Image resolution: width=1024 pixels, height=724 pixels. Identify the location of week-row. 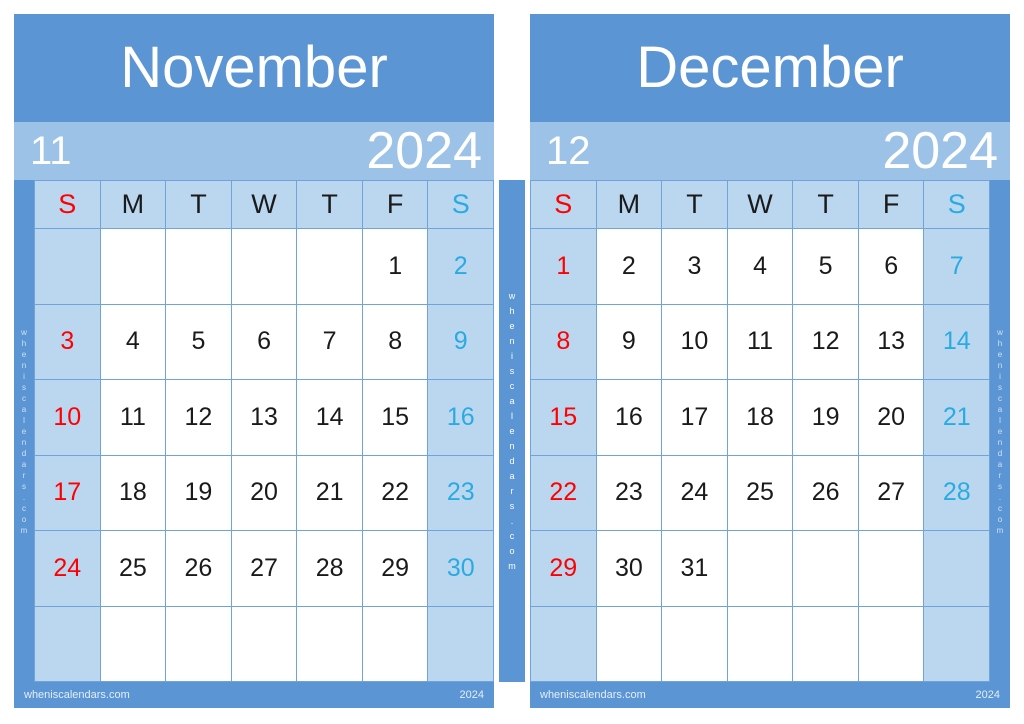
(264, 644).